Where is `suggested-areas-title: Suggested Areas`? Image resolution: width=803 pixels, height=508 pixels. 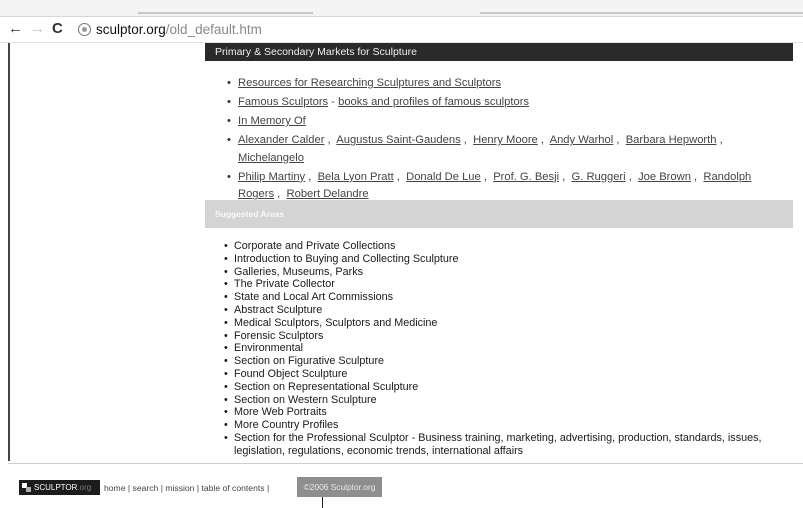
suggested-areas-title: Suggested Areas is located at coordinates (250, 214).